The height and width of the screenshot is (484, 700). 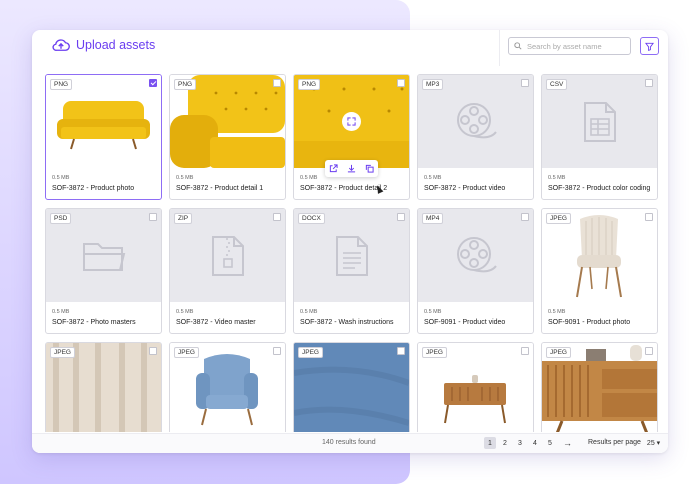 I want to click on filter-icon, so click(x=649, y=46).